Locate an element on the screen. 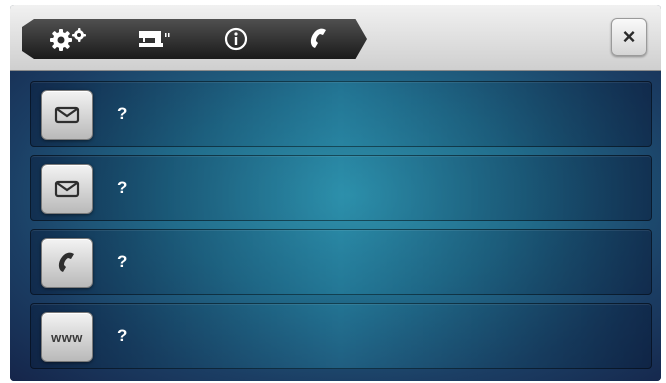  tab-phone is located at coordinates (319, 39).